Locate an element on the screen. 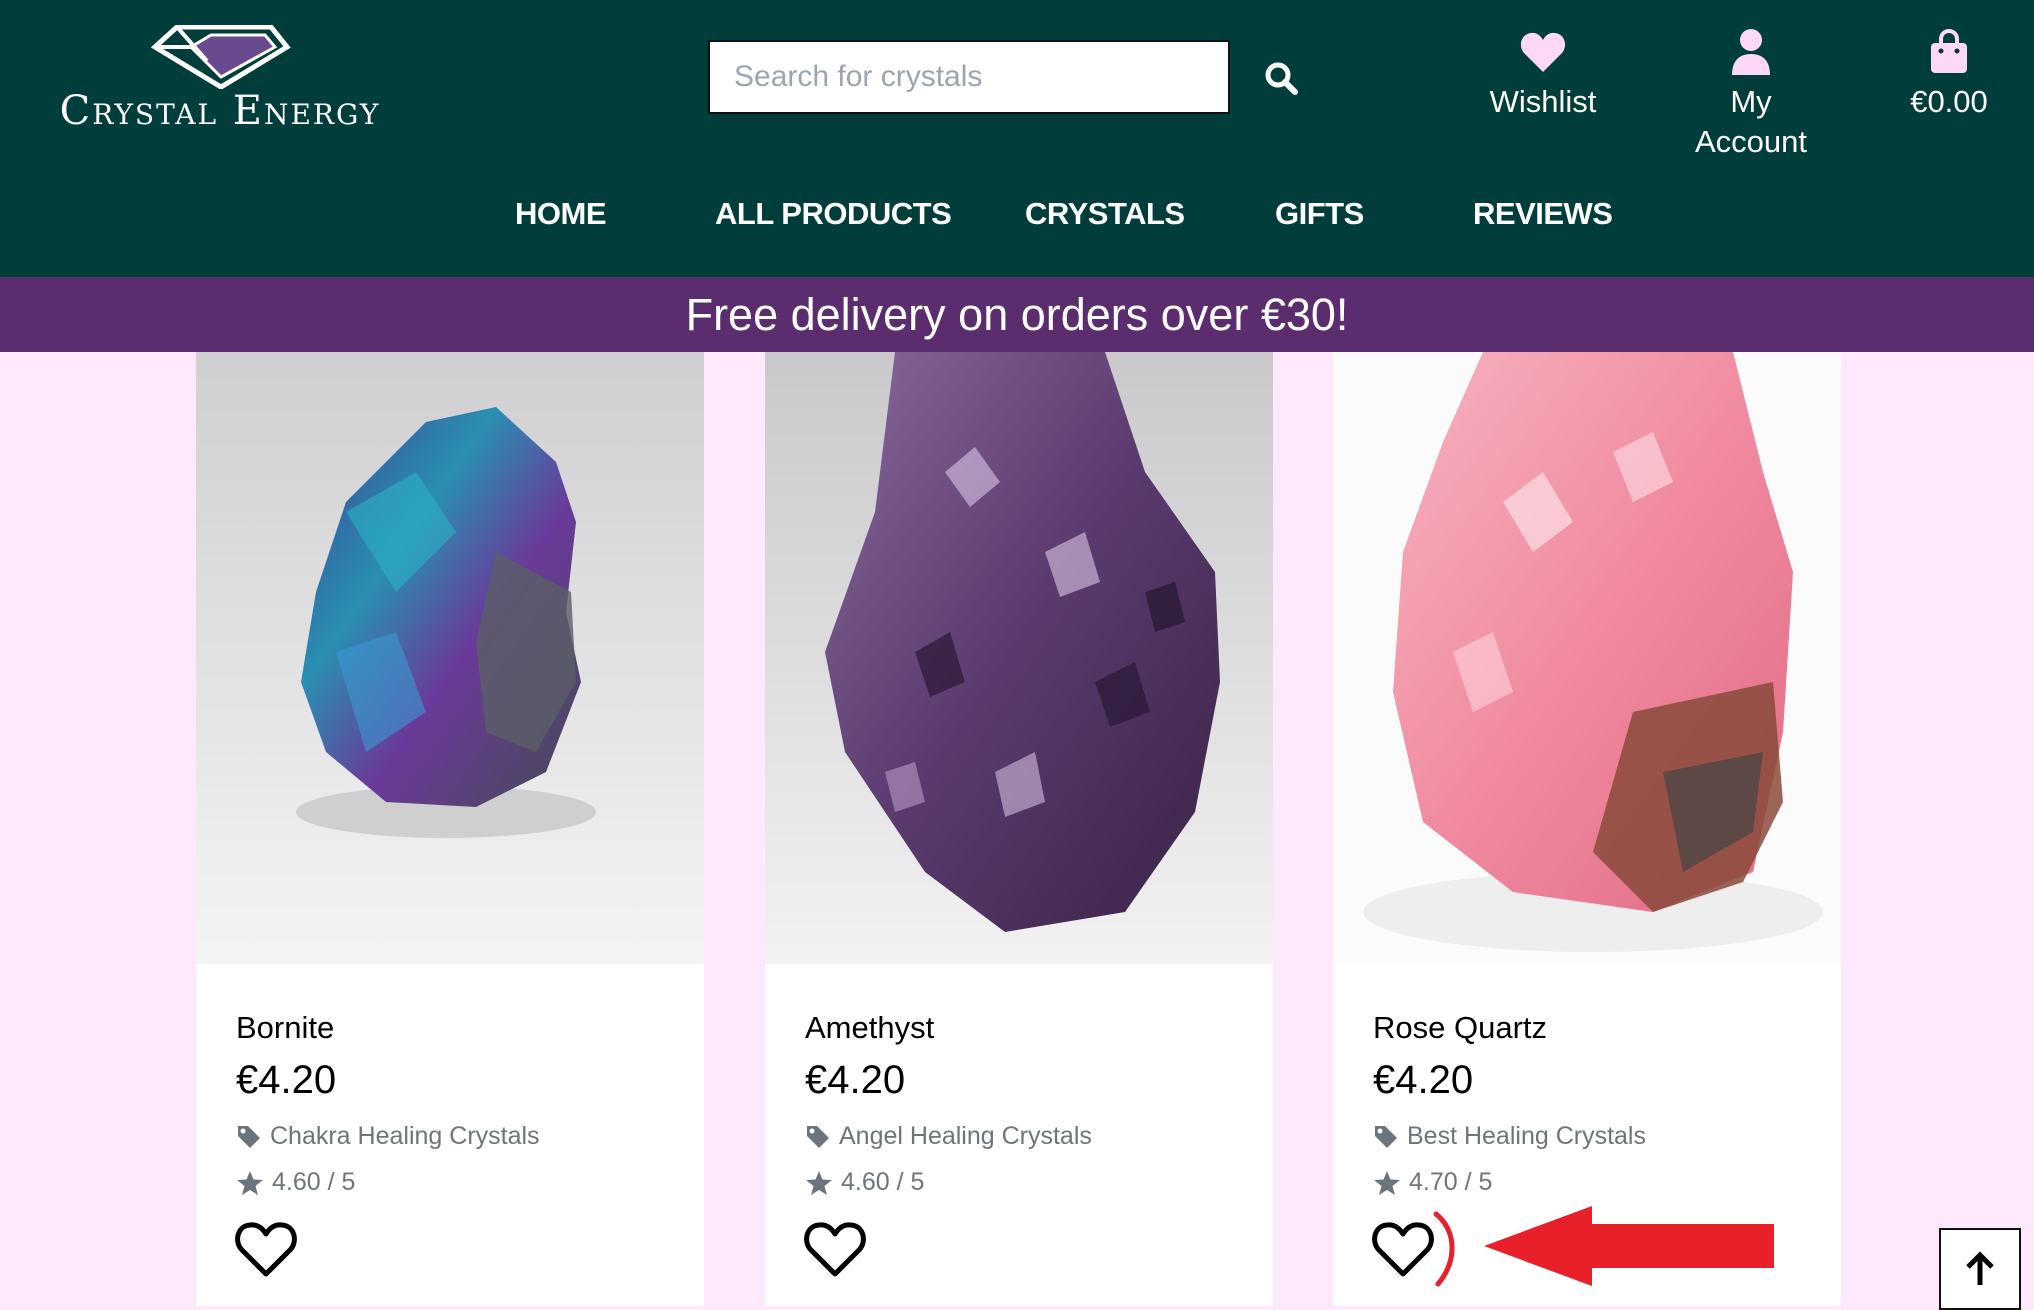  my-account-label: My Account is located at coordinates (1750, 121).